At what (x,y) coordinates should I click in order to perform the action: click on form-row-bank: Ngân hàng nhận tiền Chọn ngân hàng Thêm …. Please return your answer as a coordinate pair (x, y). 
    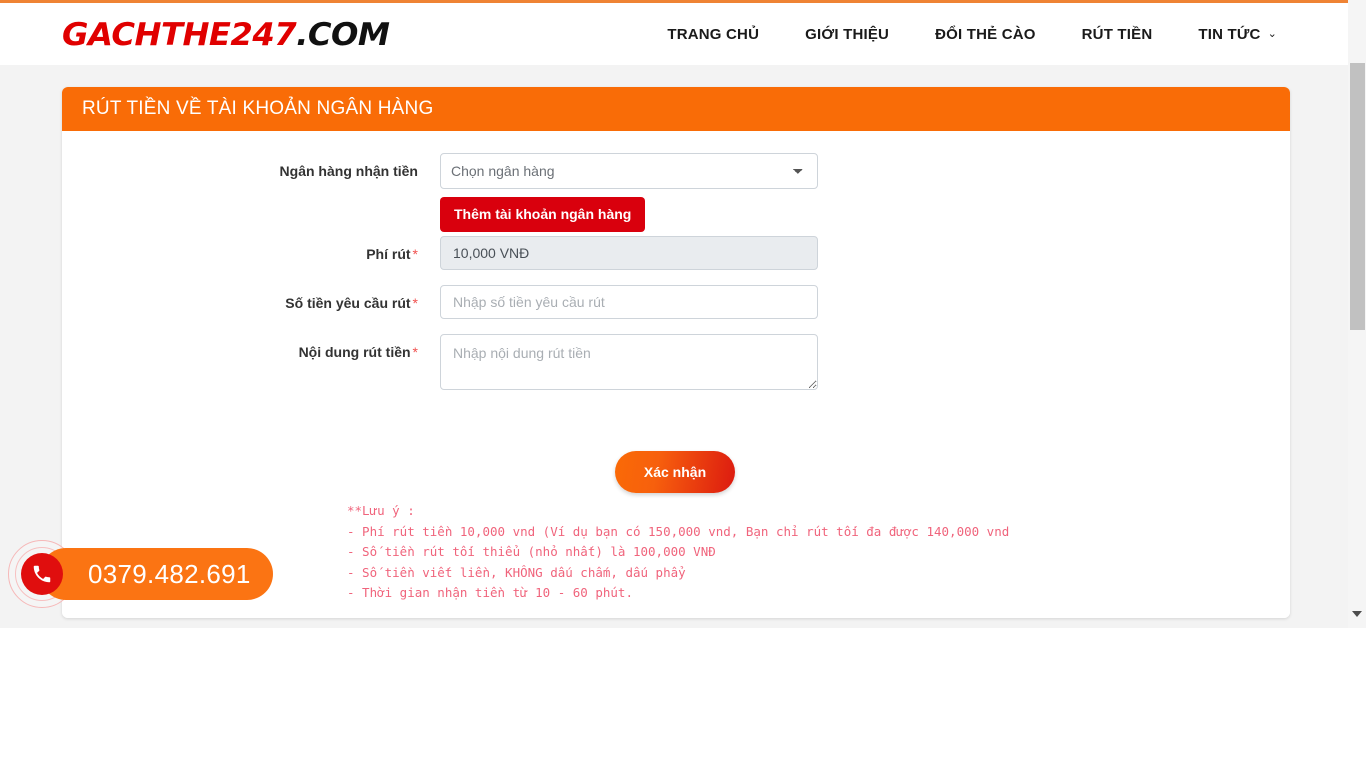
    Looking at the image, I should click on (440, 192).